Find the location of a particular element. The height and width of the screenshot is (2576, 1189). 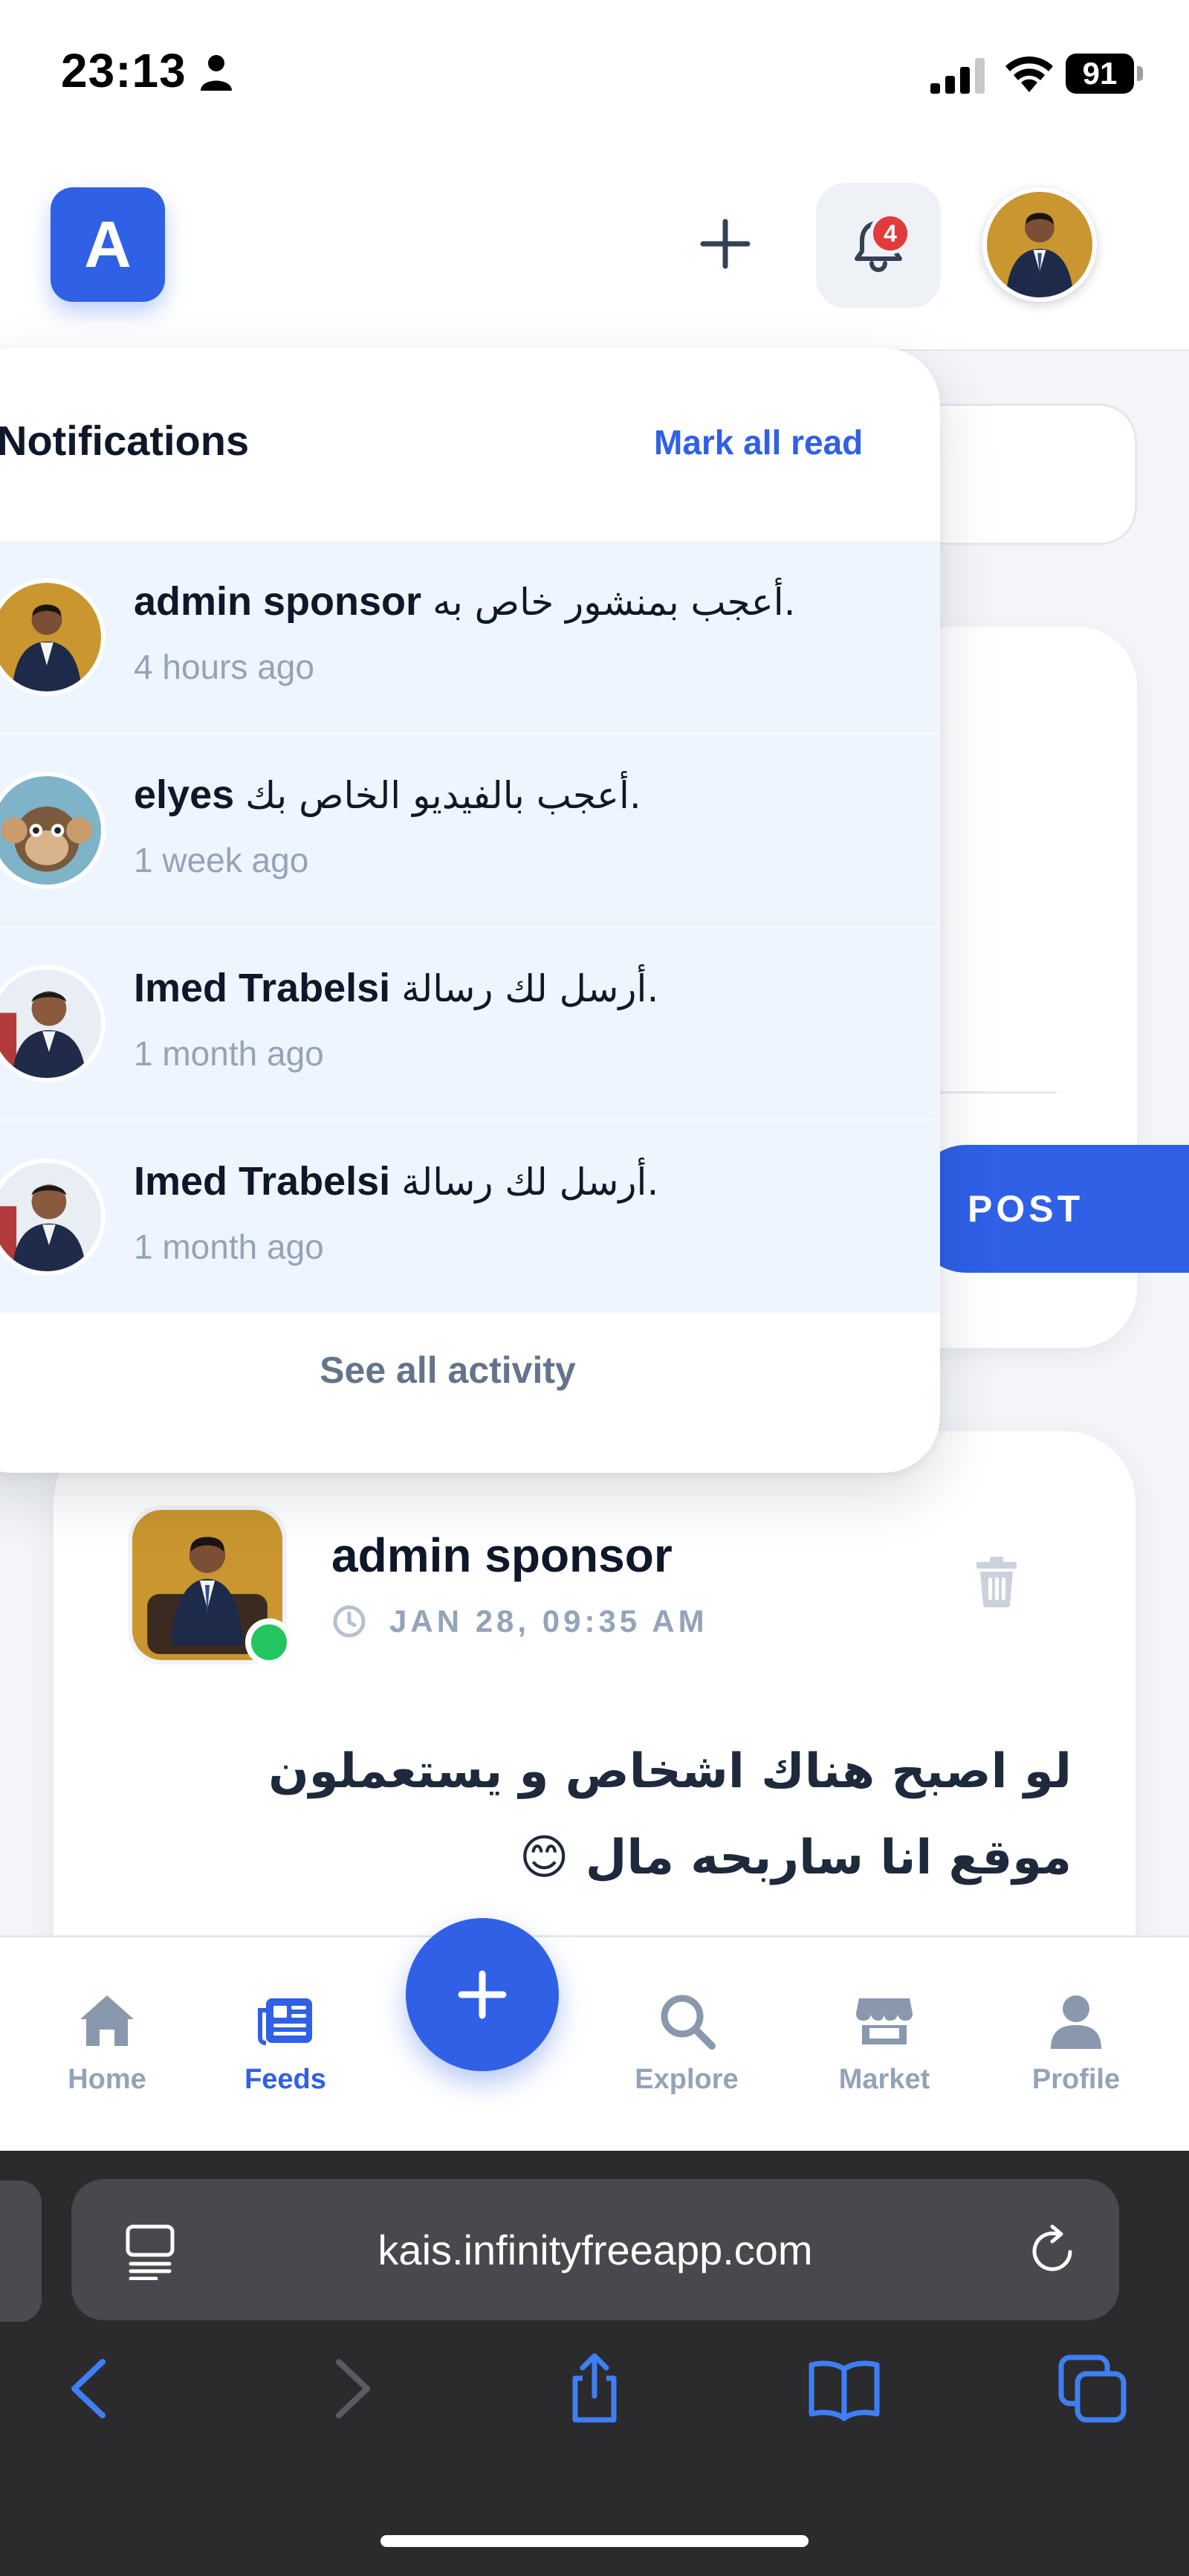

user-icon is located at coordinates (1076, 2022).